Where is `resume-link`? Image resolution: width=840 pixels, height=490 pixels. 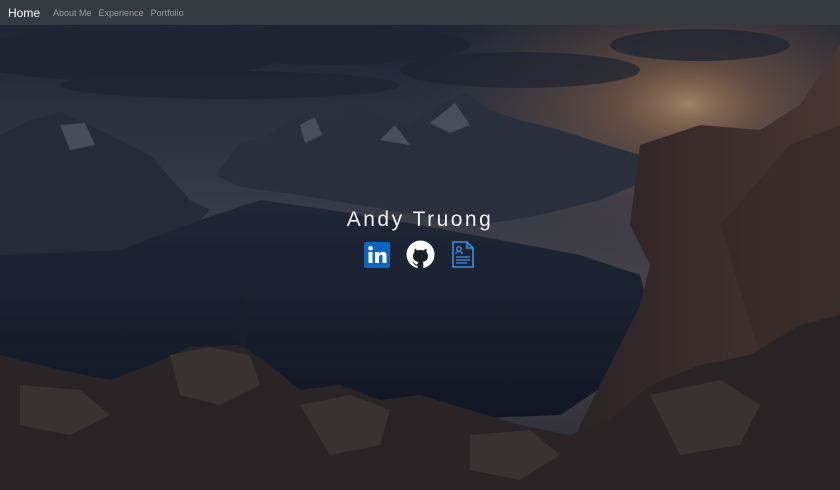 resume-link is located at coordinates (463, 254).